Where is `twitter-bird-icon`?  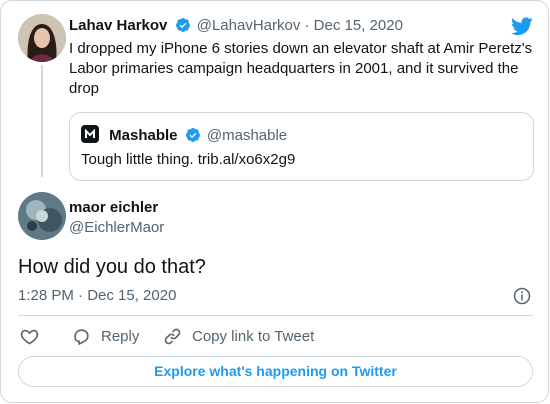
twitter-bird-icon is located at coordinates (522, 26).